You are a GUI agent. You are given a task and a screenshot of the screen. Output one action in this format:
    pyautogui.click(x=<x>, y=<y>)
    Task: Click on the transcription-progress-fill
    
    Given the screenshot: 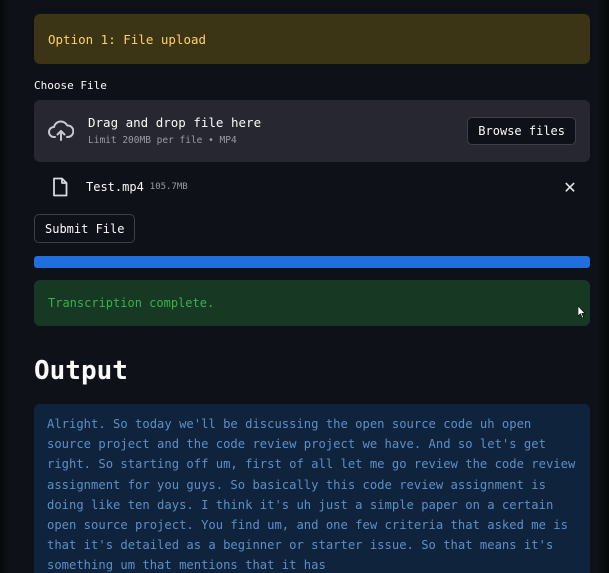 What is the action you would take?
    pyautogui.click(x=312, y=262)
    